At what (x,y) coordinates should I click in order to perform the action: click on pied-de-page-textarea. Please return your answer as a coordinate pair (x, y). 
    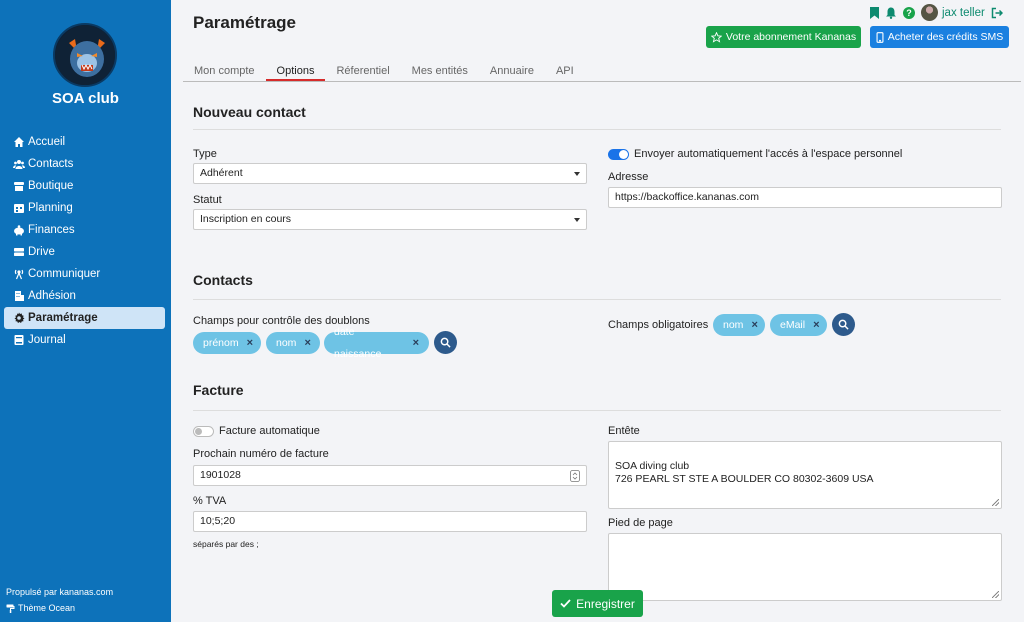
    Looking at the image, I should click on (805, 567).